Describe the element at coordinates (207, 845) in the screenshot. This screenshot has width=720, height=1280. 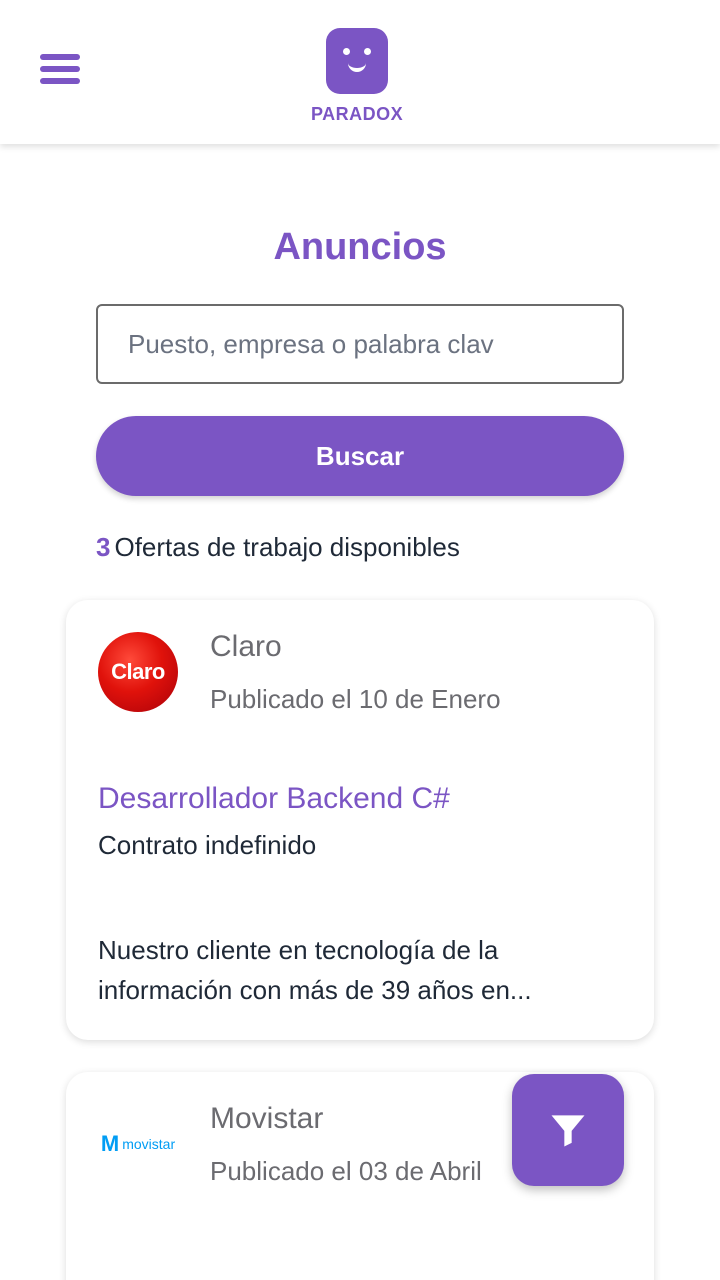
I see `contract-type: Contrato indefinido` at that location.